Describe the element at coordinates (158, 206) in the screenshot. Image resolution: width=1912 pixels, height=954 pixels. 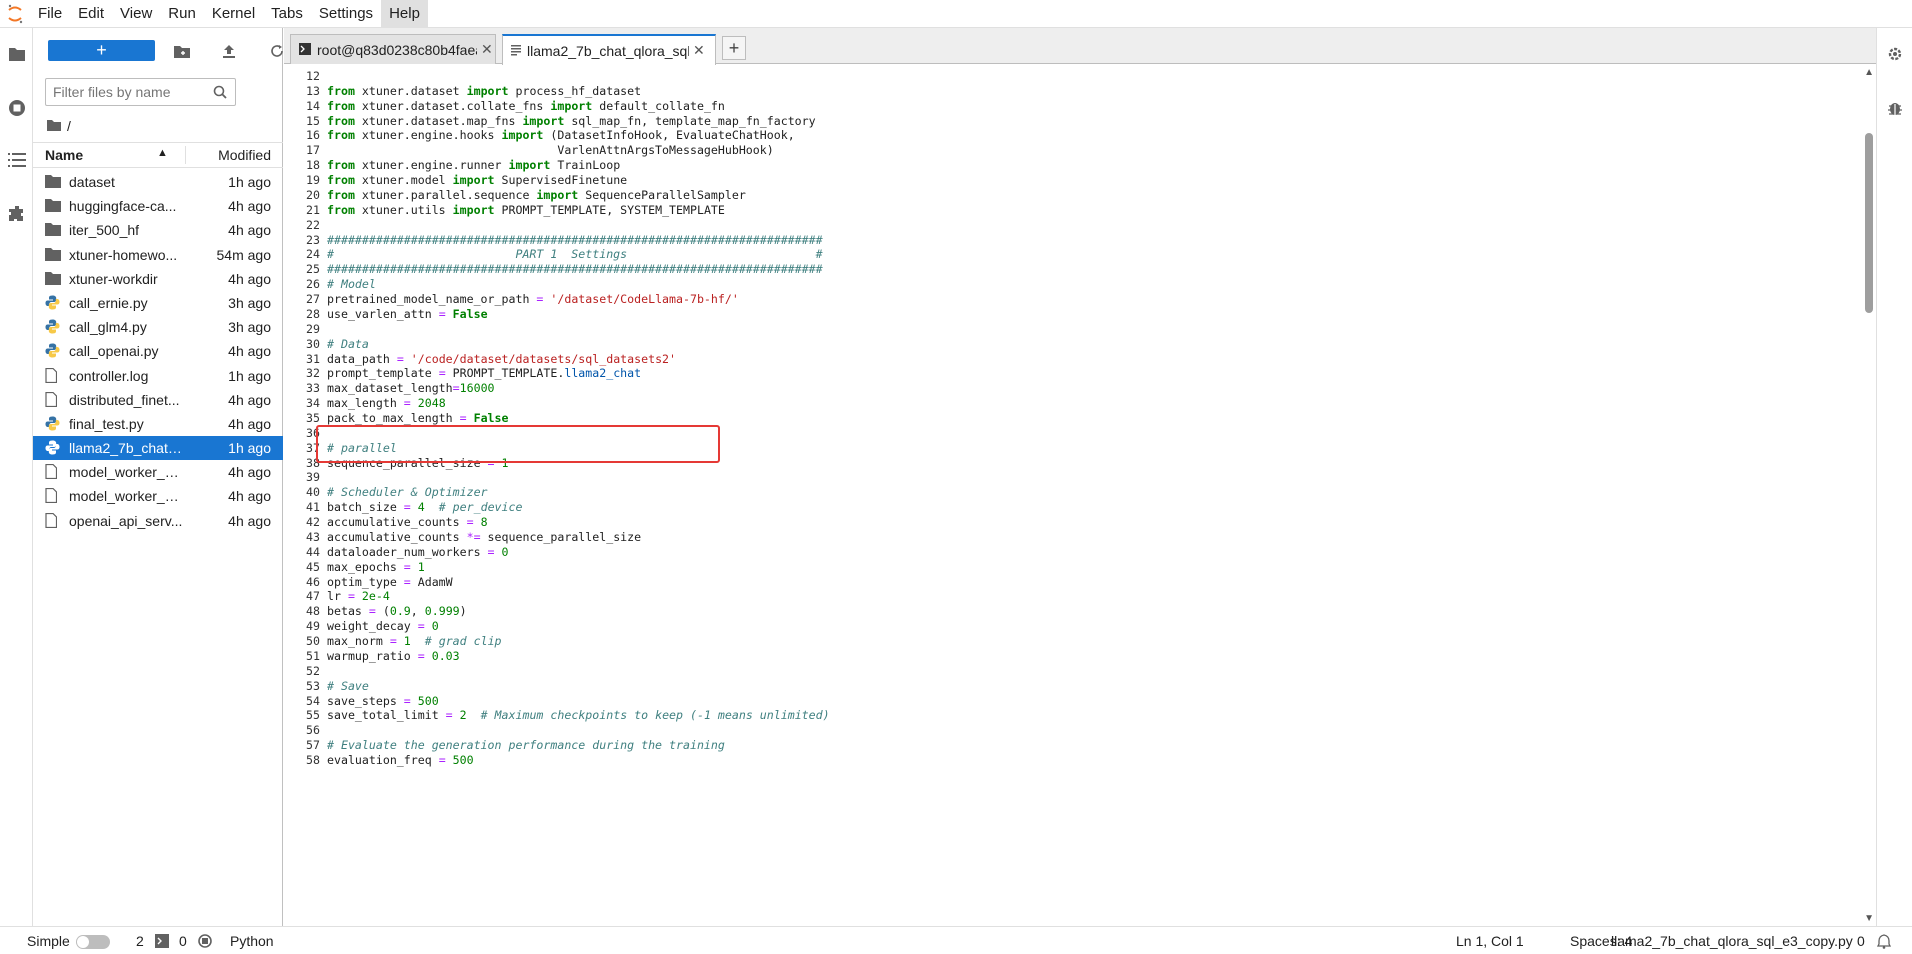
I see `file-list-item: huggingface-ca... 4h ago` at that location.